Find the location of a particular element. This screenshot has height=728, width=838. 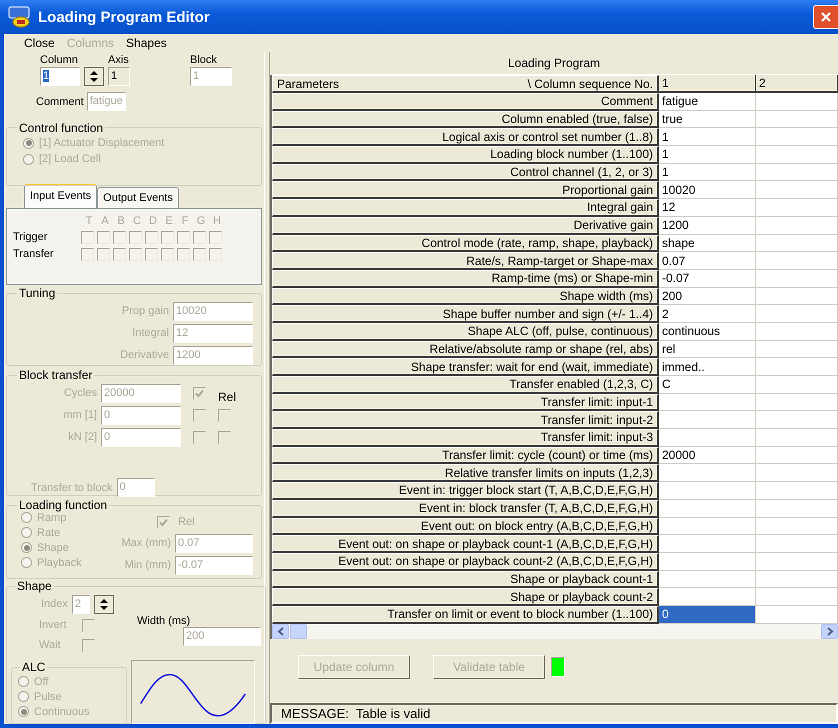

field-label: Index is located at coordinates (54, 604).